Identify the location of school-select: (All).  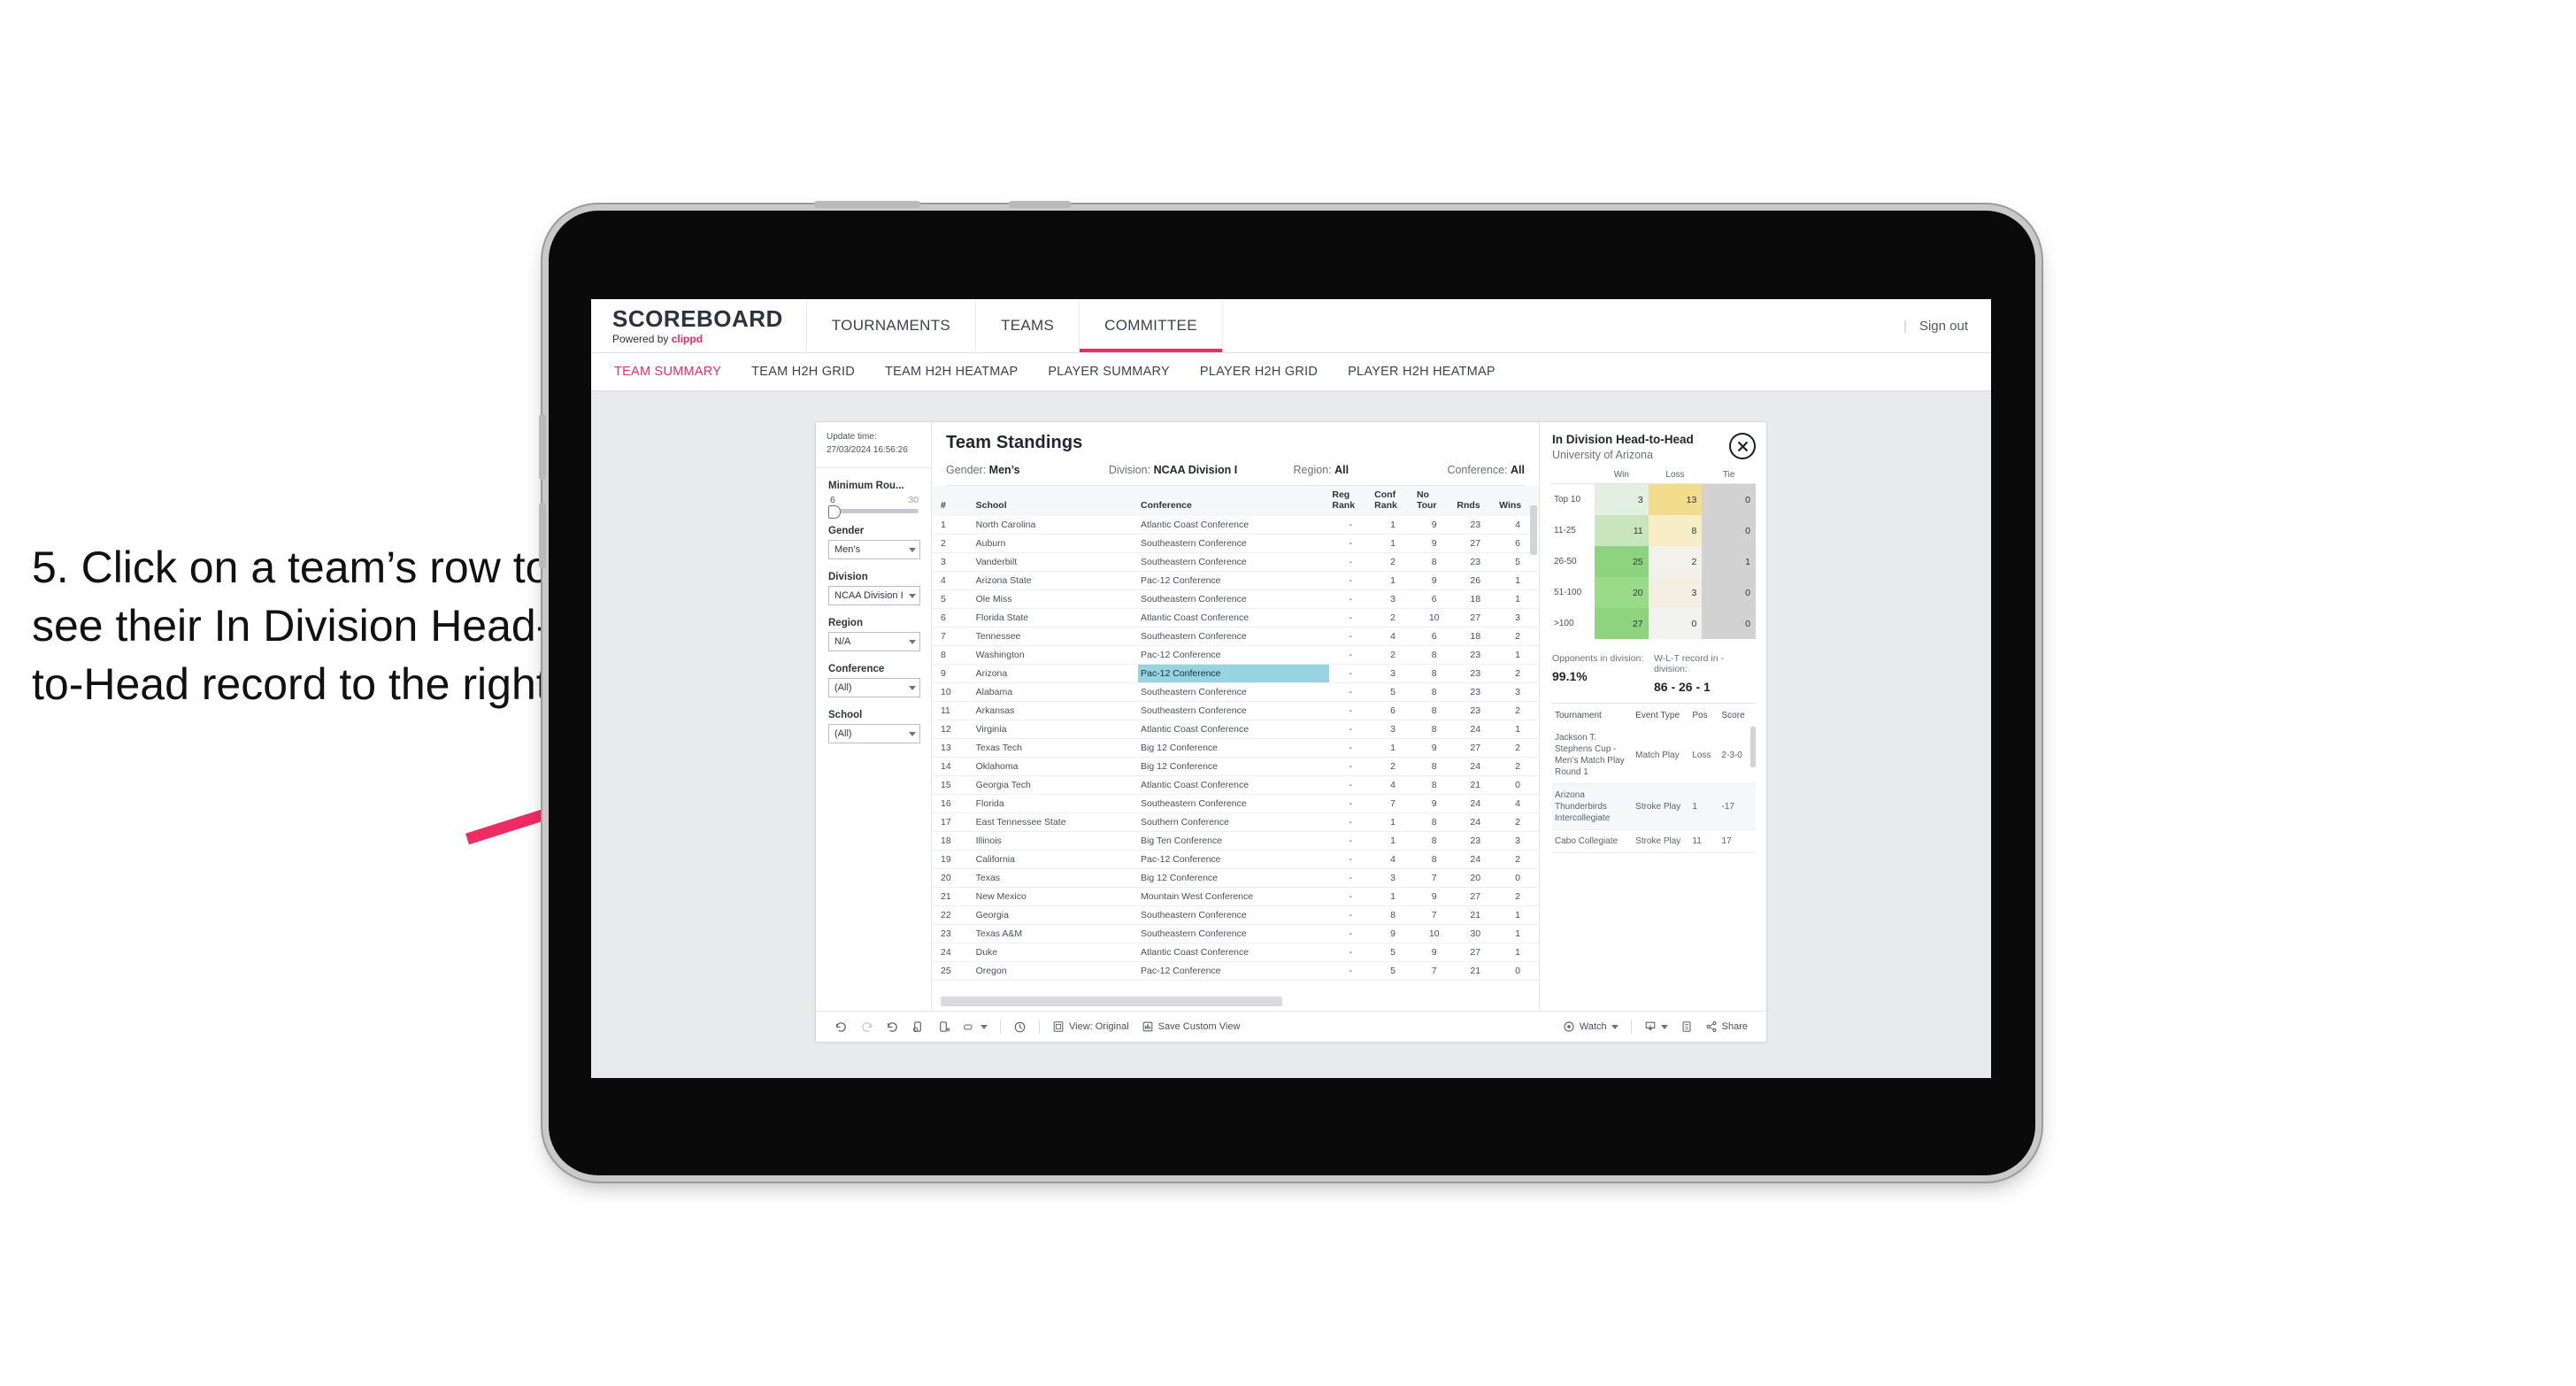
(874, 733).